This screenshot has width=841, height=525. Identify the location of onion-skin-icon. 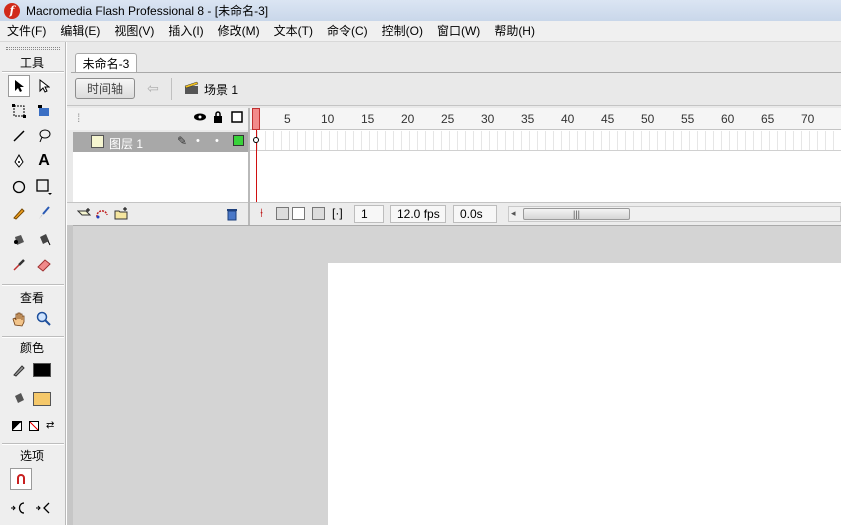
(282, 213).